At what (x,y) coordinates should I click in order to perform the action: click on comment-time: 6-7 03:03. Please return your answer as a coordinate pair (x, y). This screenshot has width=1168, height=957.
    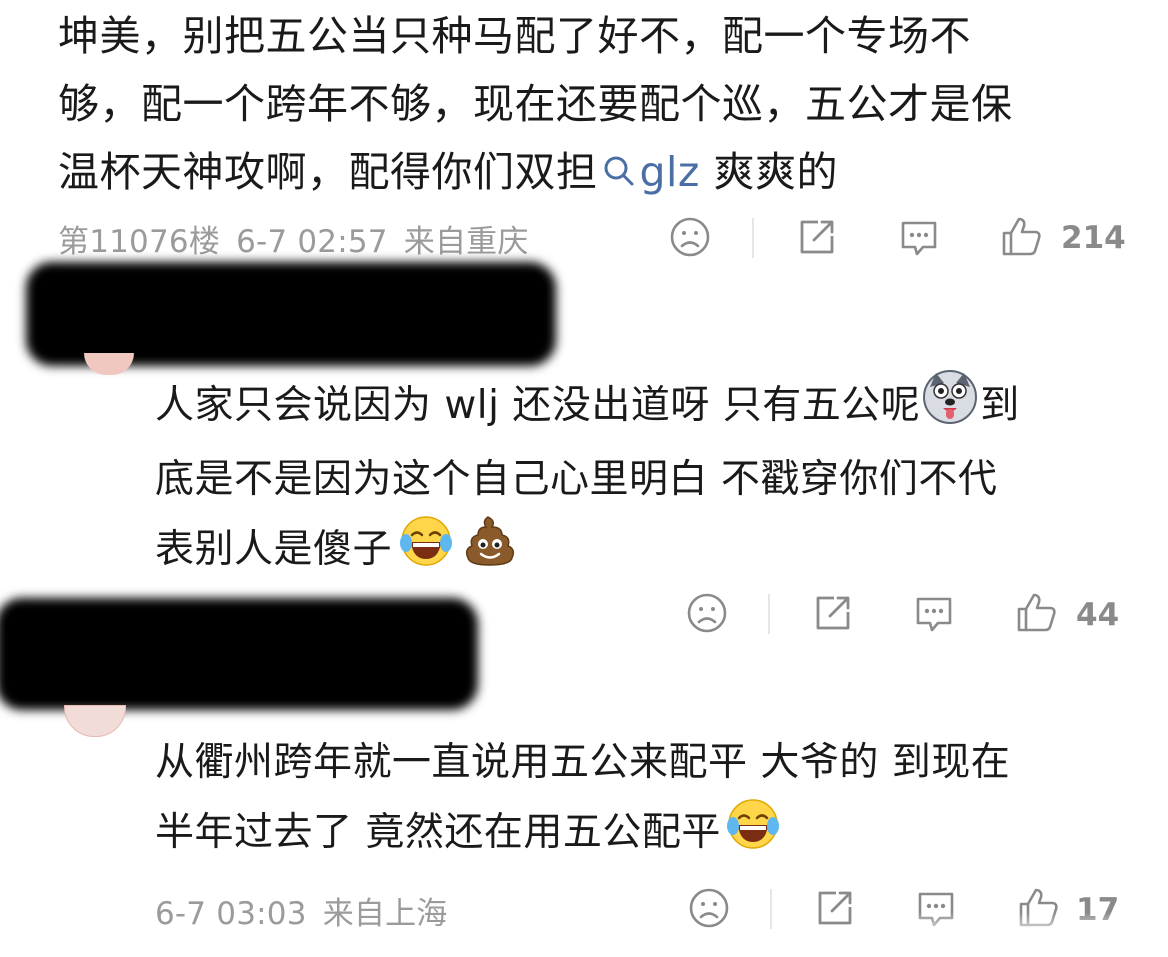
    Looking at the image, I should click on (231, 914).